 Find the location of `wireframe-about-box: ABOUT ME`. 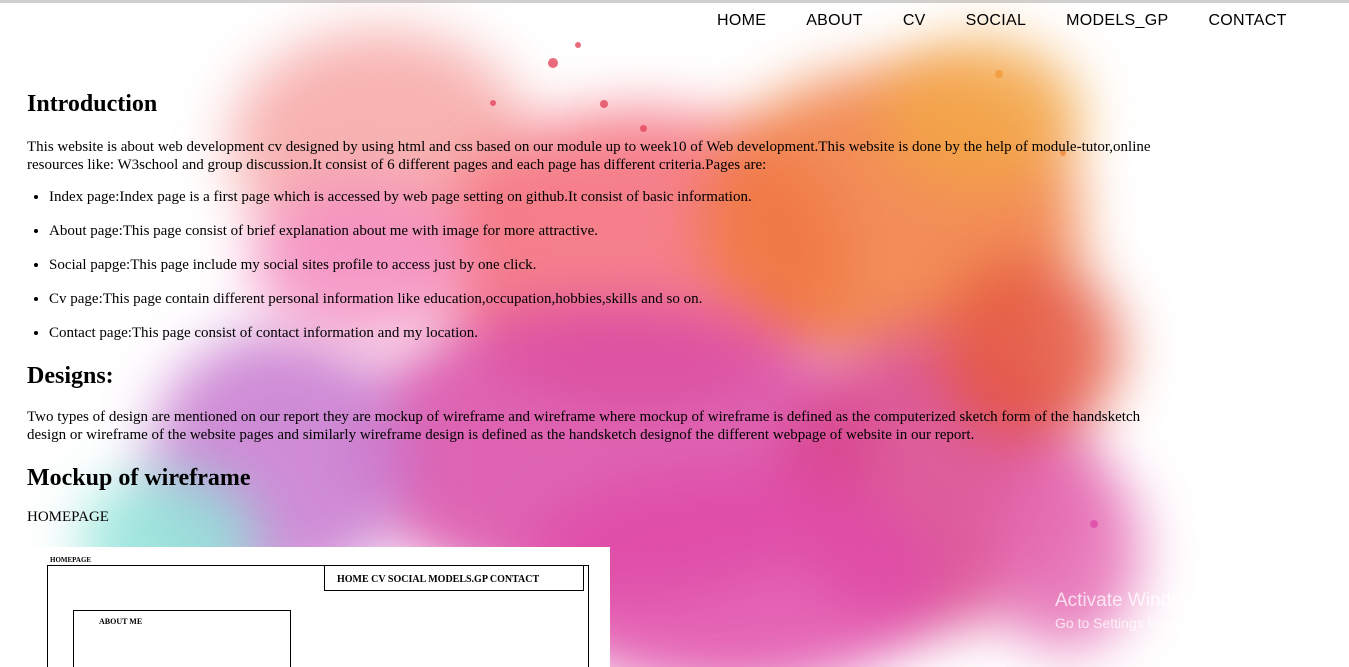

wireframe-about-box: ABOUT ME is located at coordinates (182, 638).